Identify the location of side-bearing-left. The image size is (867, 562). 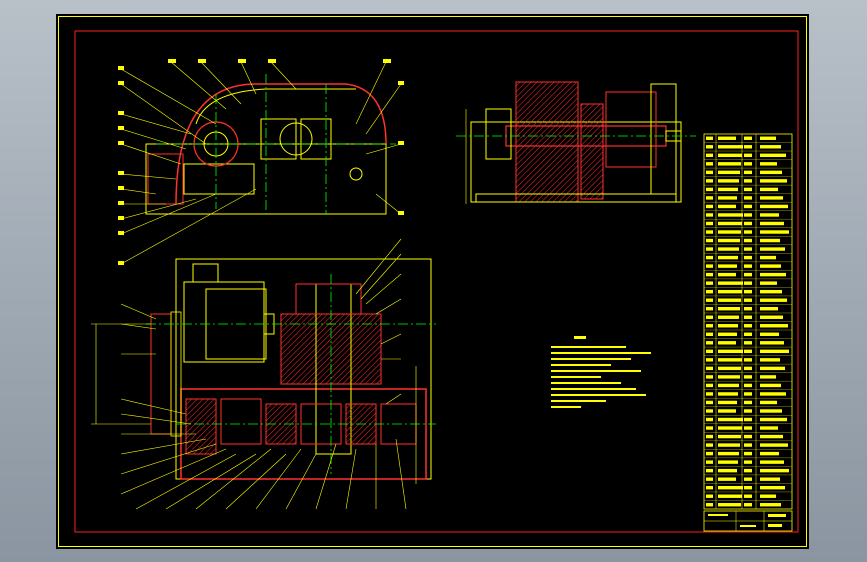
(498, 134).